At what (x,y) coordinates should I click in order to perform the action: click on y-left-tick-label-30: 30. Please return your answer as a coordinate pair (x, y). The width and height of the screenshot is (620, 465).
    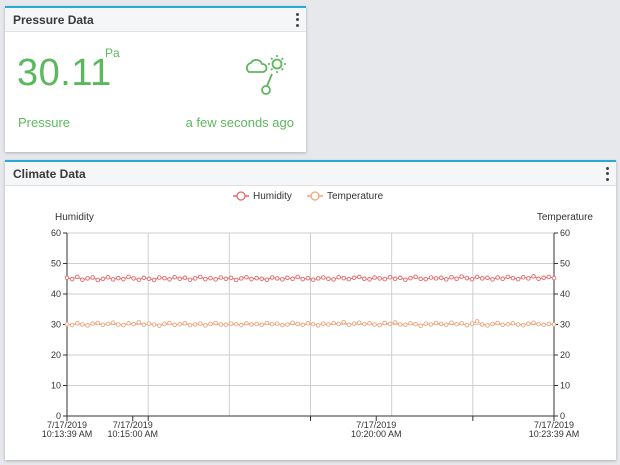
    Looking at the image, I should click on (56, 325).